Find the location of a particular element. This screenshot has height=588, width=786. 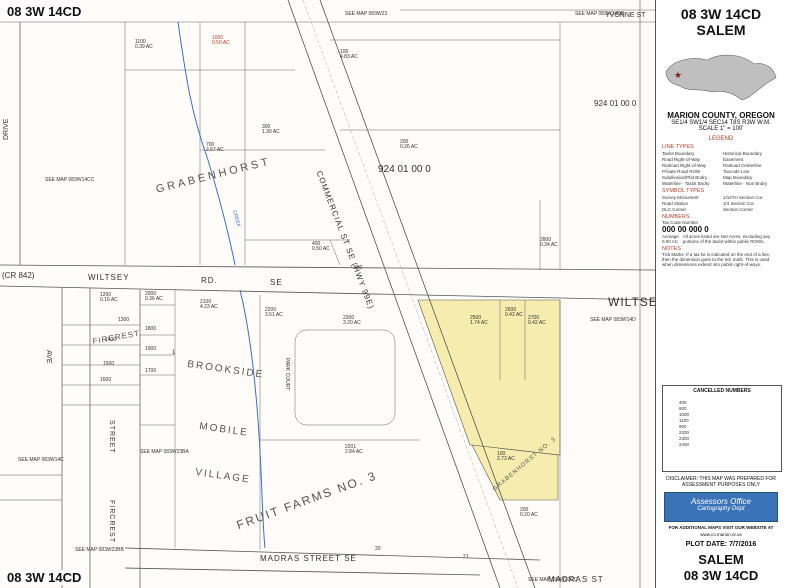

taxcode-sample: 000 00 000 0 is located at coordinates (685, 229).